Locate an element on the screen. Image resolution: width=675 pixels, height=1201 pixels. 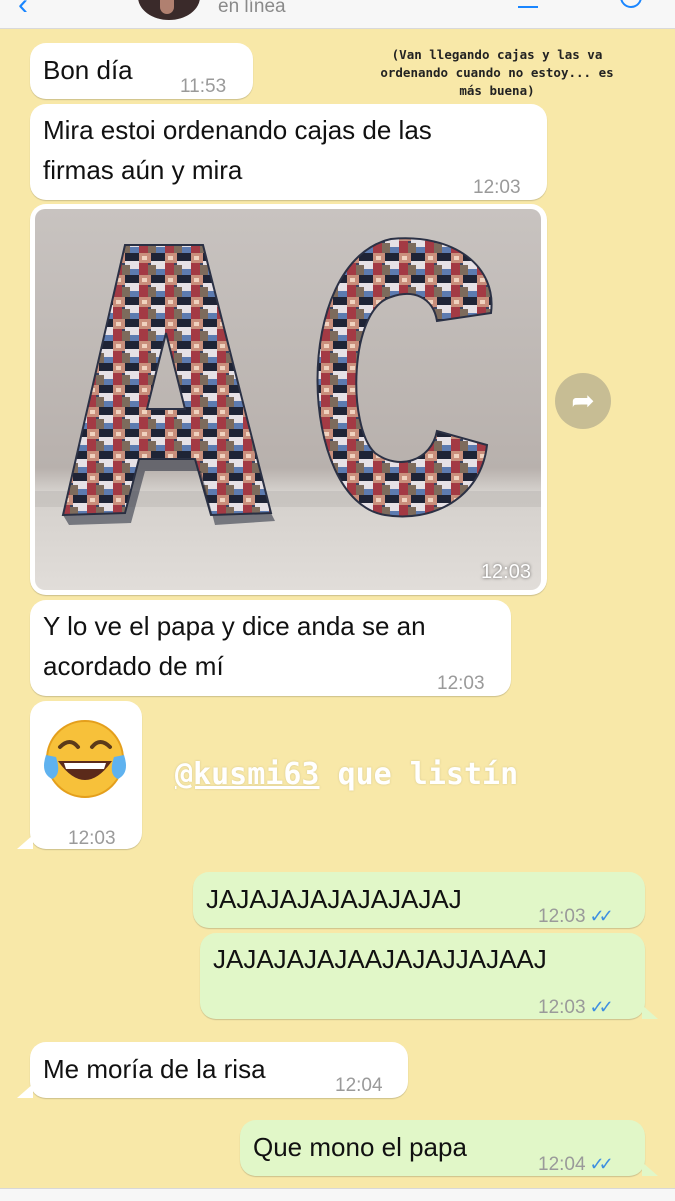
message-text: JAJAJAJAJAAJAJAJJAJAAJ is located at coordinates (380, 959).